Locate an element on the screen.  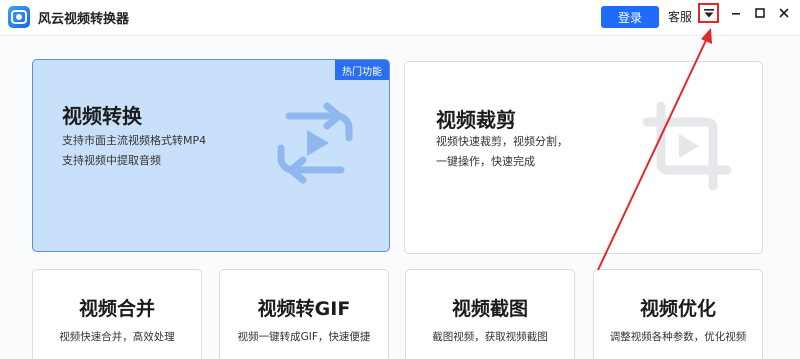
dropdown-menu-icon is located at coordinates (708, 13).